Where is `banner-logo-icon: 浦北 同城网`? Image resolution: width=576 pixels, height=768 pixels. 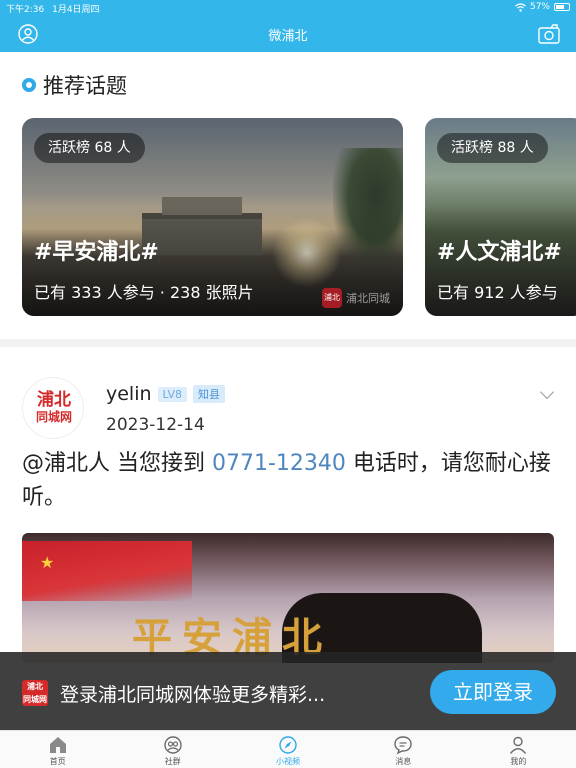 banner-logo-icon: 浦北 同城网 is located at coordinates (35, 693).